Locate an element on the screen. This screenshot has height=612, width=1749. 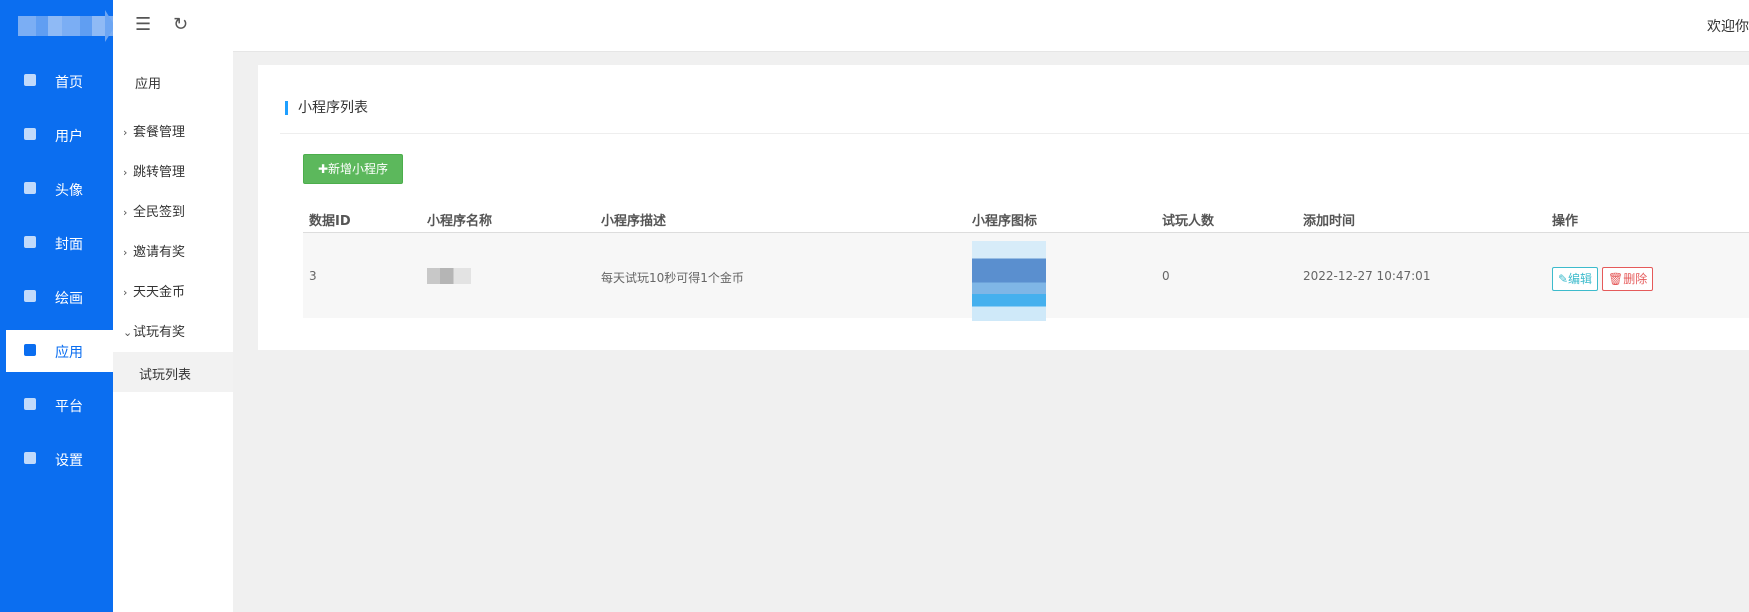
sub-item-label: 全民签到 is located at coordinates (159, 212).